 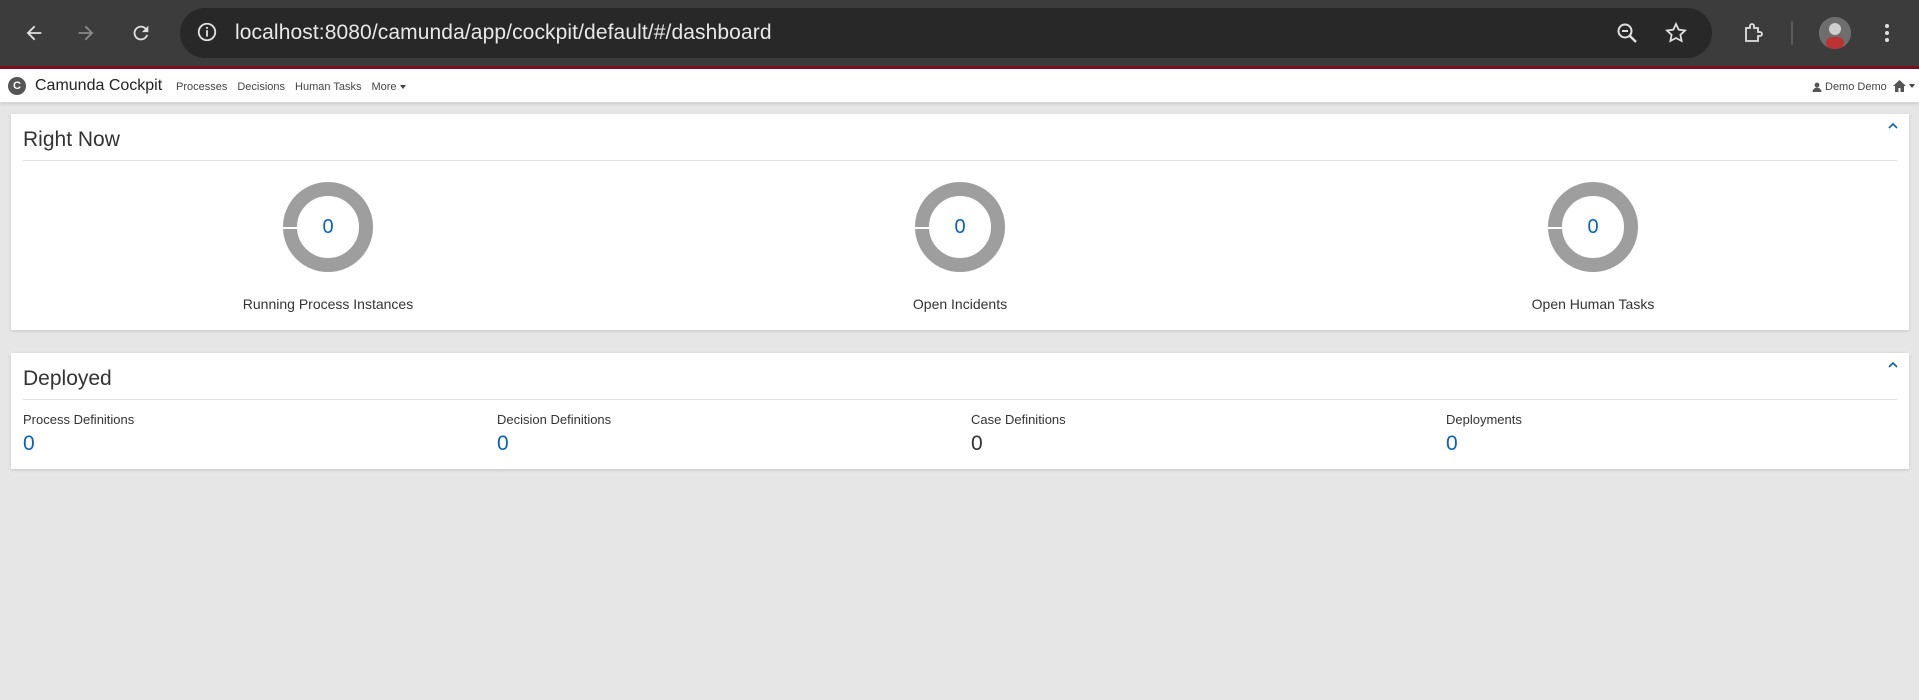 What do you see at coordinates (554, 419) in the screenshot?
I see `stat-label: Decision Definitions` at bounding box center [554, 419].